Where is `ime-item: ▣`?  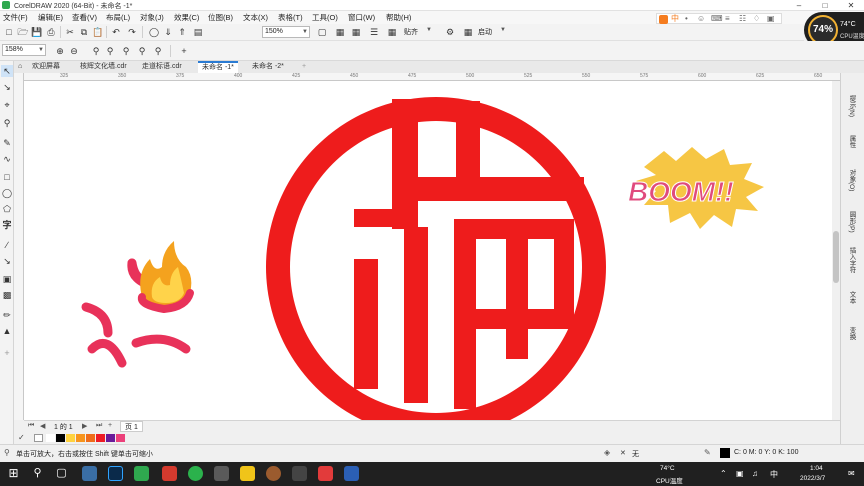 ime-item: ▣ is located at coordinates (771, 19).